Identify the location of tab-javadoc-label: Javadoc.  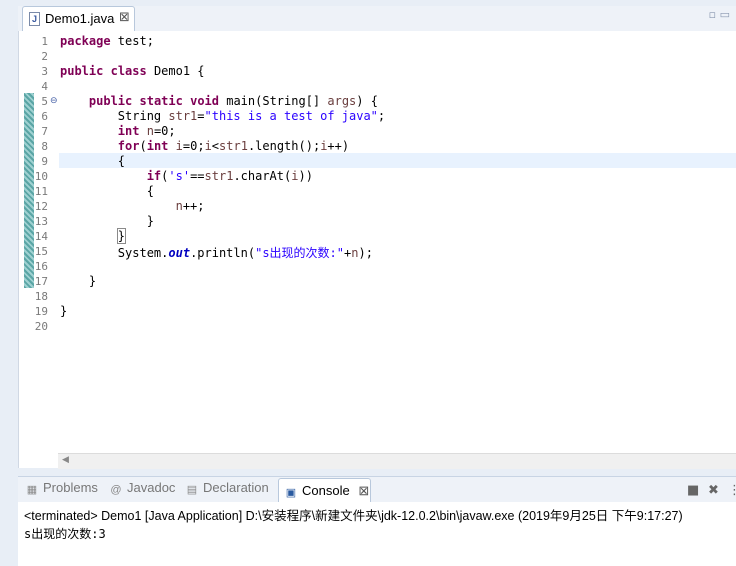
(151, 487).